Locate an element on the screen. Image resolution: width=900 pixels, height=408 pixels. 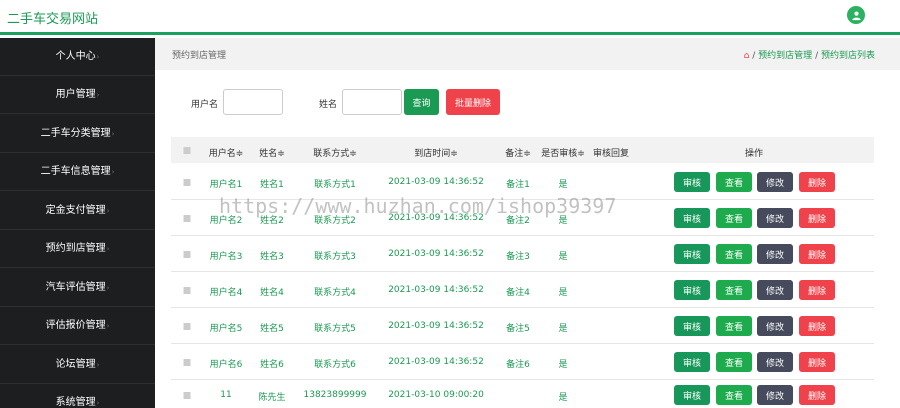
cell-name: 姓名1 is located at coordinates (272, 185).